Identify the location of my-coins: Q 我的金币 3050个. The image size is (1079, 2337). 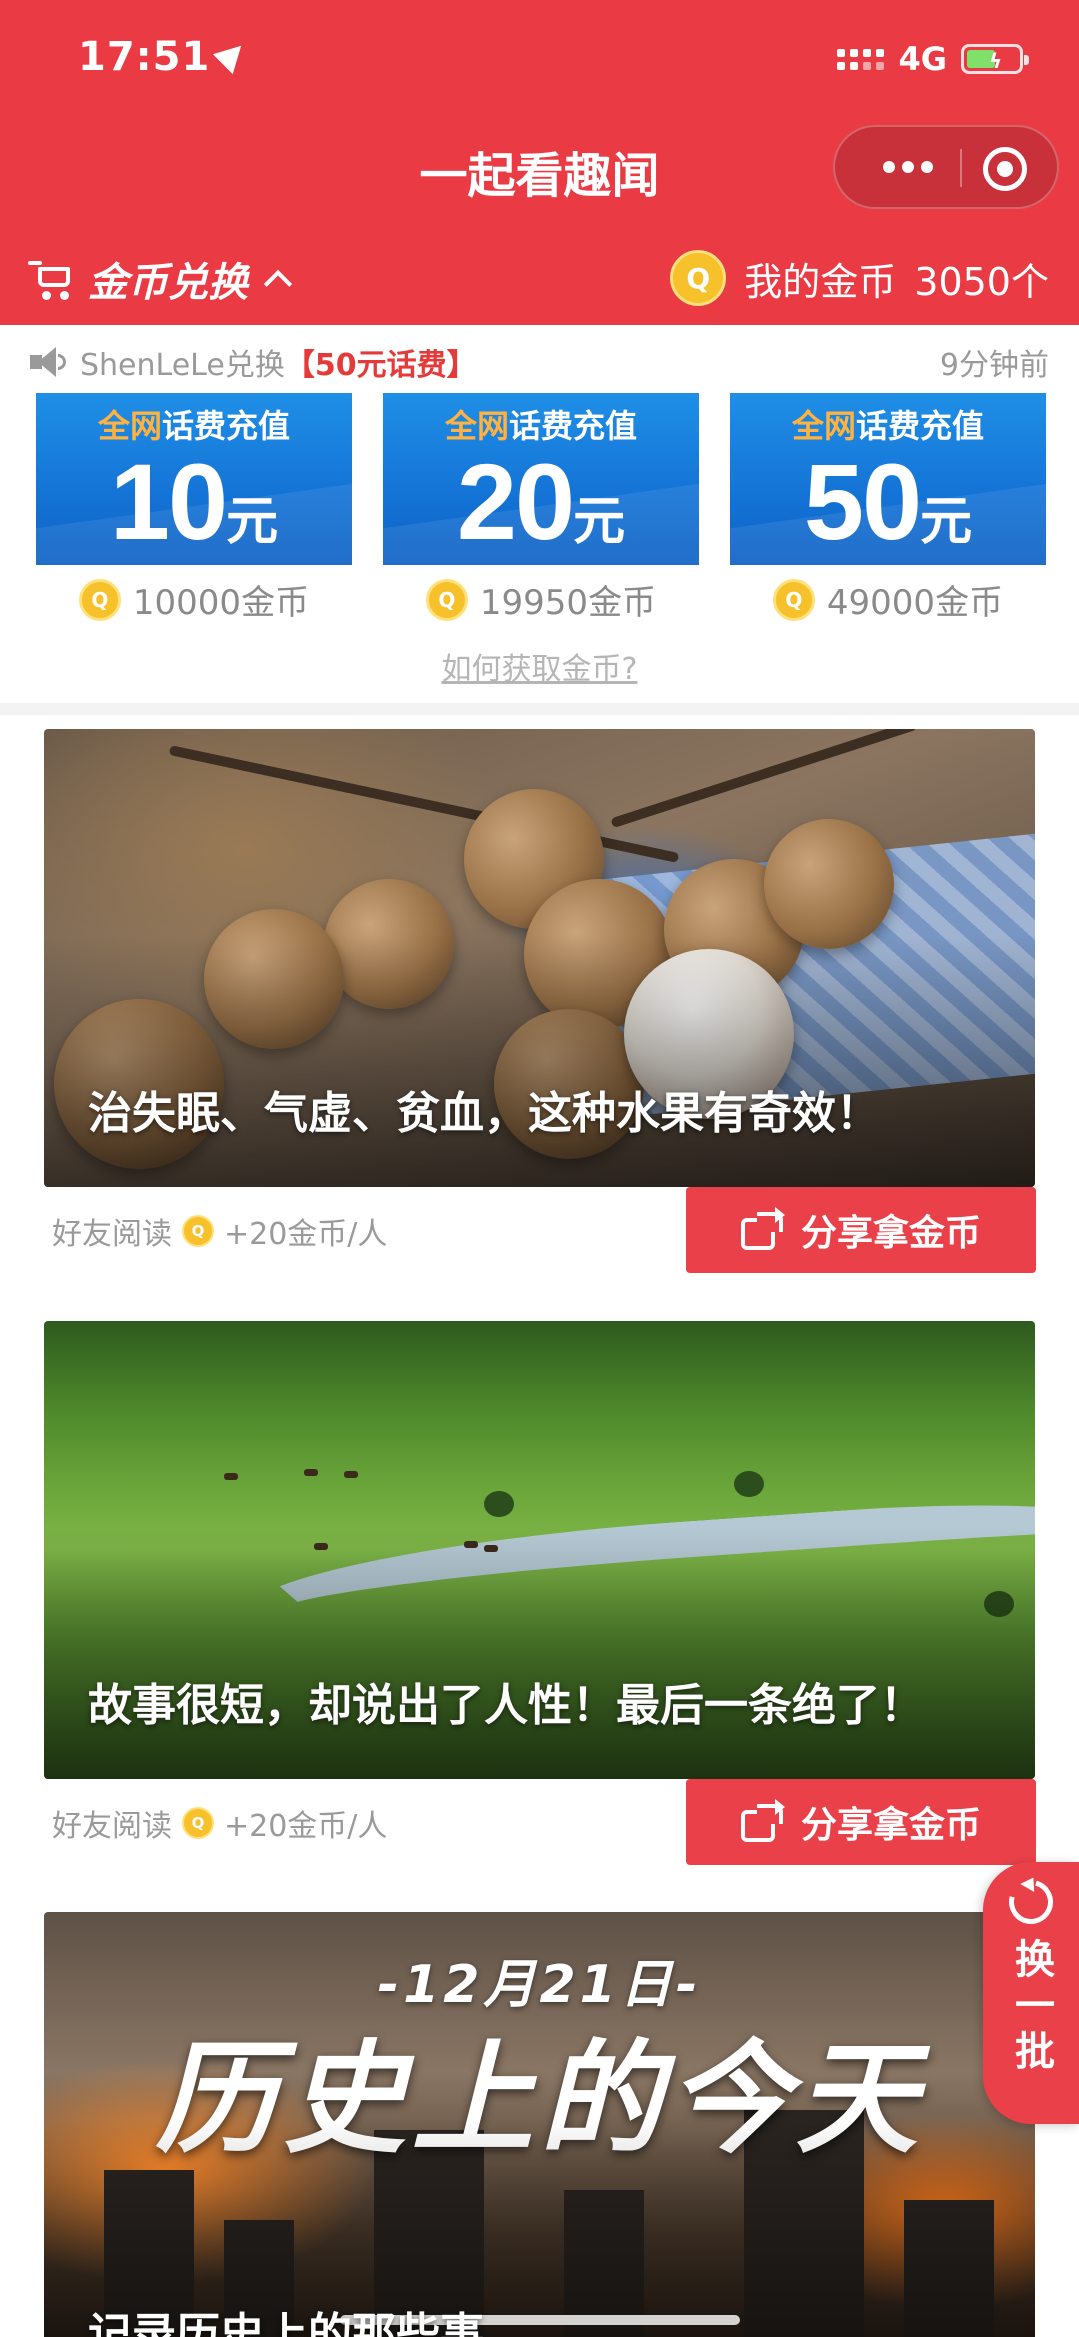
(859, 278).